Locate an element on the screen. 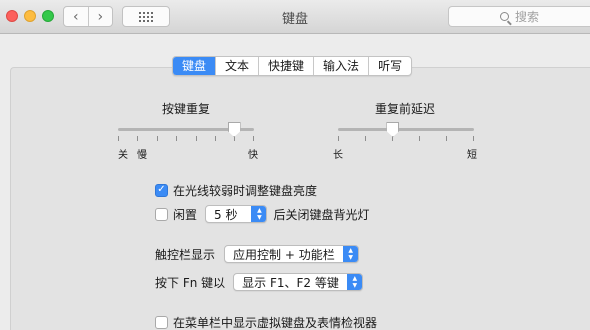 This screenshot has height=330, width=590. tab-keyboard: 键盘 is located at coordinates (194, 66).